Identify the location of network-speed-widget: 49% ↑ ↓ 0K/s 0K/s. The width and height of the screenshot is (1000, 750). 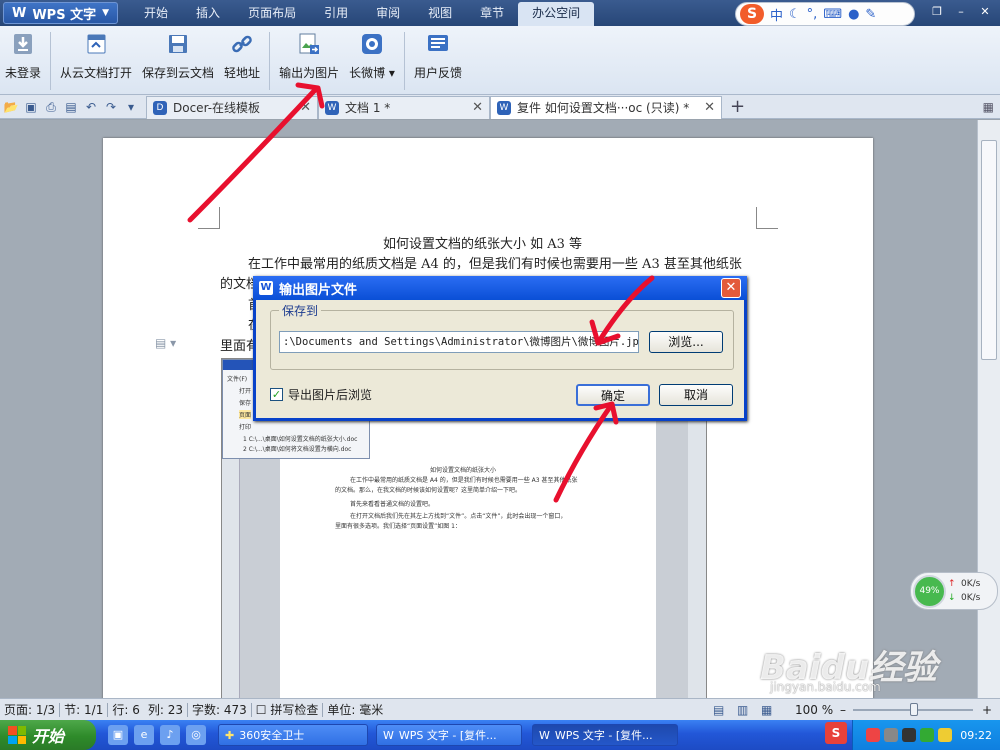
(954, 591).